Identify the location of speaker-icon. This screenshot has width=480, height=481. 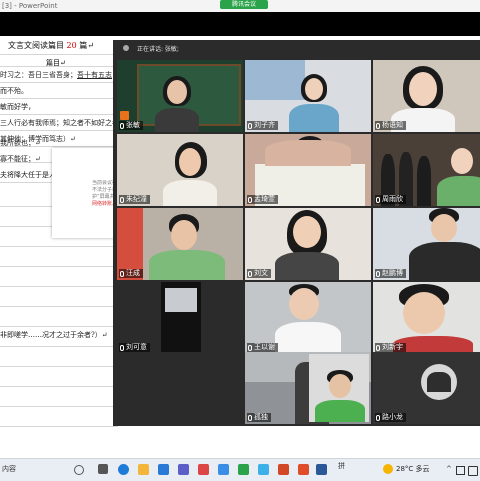
(126, 48).